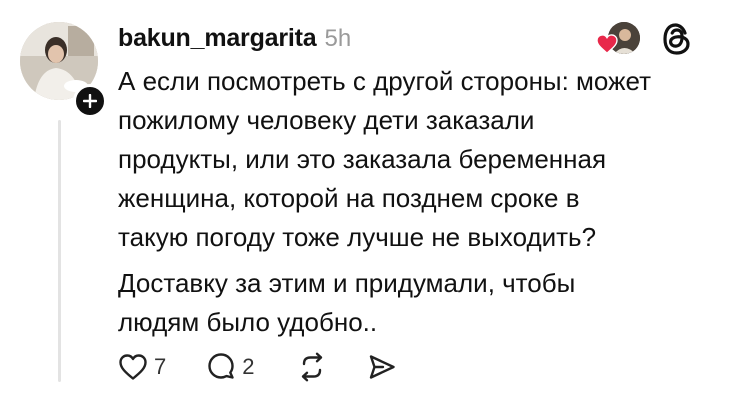 This screenshot has height=401, width=732. What do you see at coordinates (257, 367) in the screenshot?
I see `post-action-bar: 7 2` at bounding box center [257, 367].